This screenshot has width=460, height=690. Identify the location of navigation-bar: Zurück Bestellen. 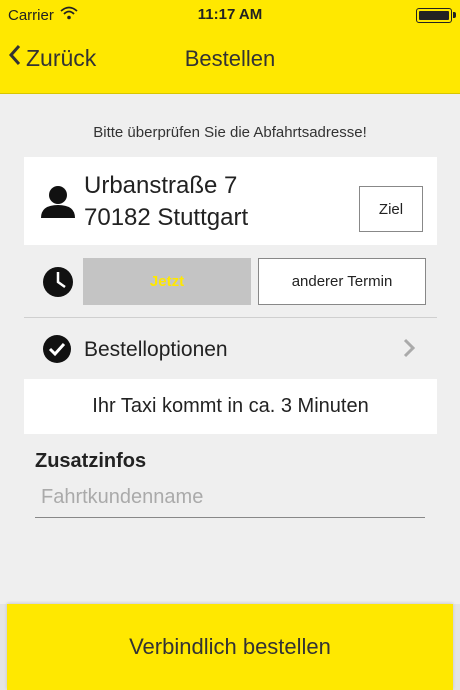
(230, 60).